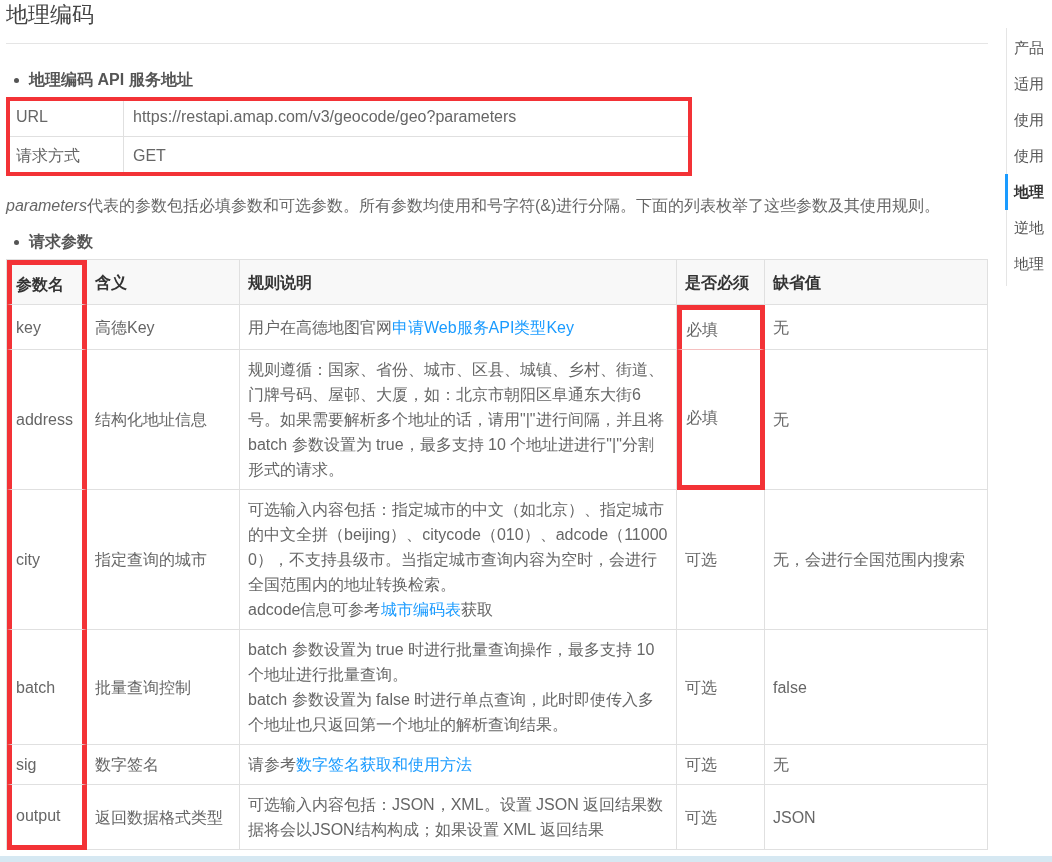 This screenshot has width=1052, height=862. Describe the element at coordinates (163, 327) in the screenshot. I see `table-cell: 高德Key` at that location.